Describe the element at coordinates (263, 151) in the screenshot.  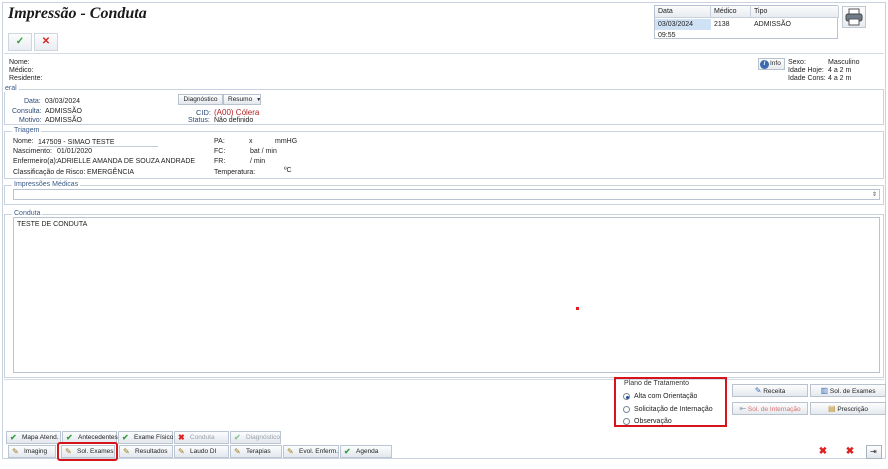
I see `fc-unit: bat / min` at that location.